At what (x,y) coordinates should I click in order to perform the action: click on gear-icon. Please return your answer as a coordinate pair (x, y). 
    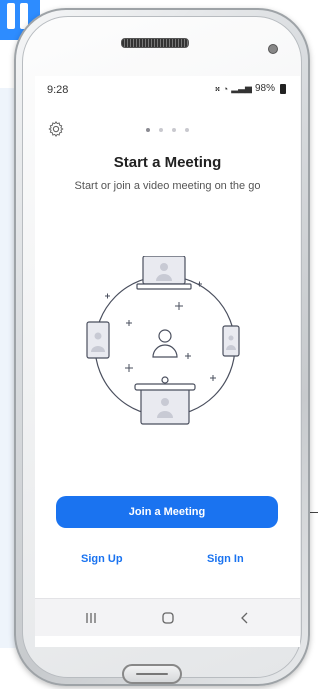
    Looking at the image, I should click on (56, 129).